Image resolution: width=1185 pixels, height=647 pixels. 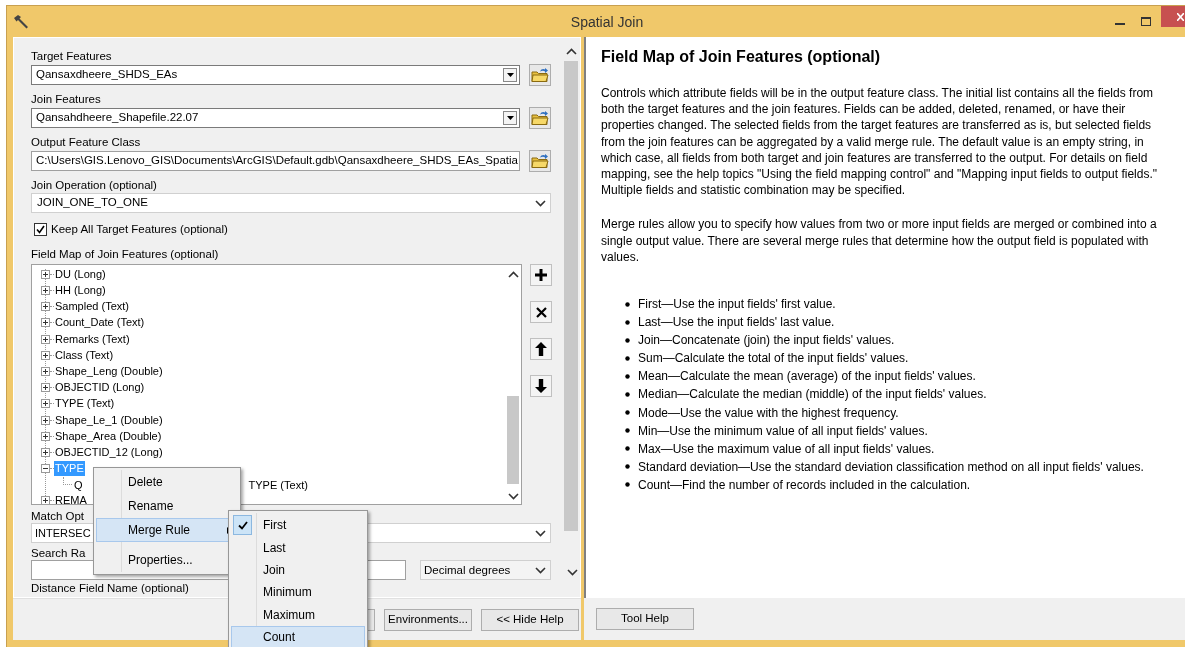 What do you see at coordinates (768, 412) in the screenshot?
I see `bullet-text: Mode—Use the value with the highest frequency.` at bounding box center [768, 412].